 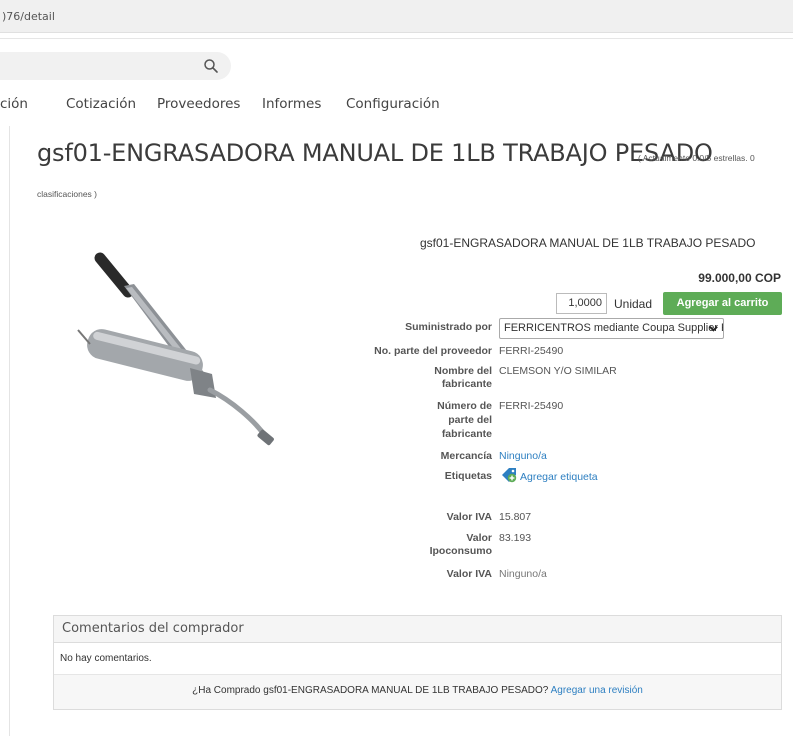 What do you see at coordinates (468, 476) in the screenshot?
I see `tags-label: Etiquetas` at bounding box center [468, 476].